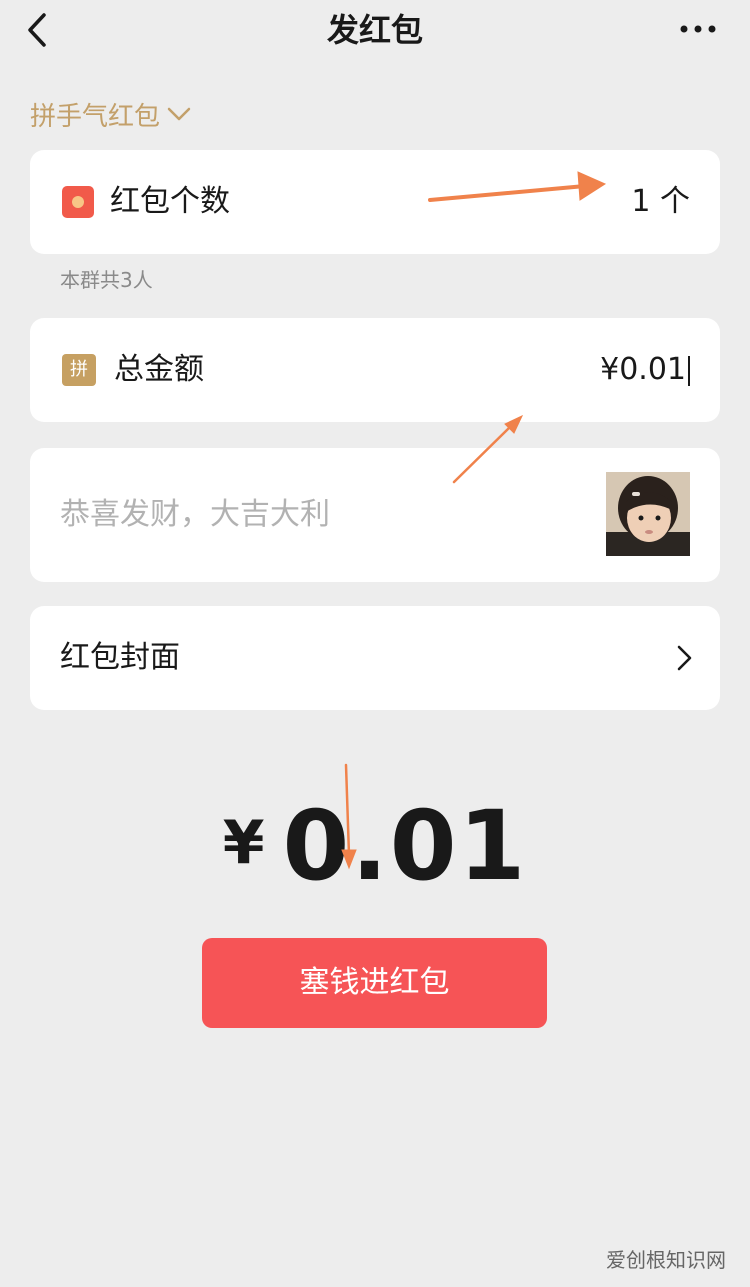 This screenshot has width=750, height=1287. What do you see at coordinates (95, 116) in the screenshot?
I see `packet-type-label: 拼手气红包` at bounding box center [95, 116].